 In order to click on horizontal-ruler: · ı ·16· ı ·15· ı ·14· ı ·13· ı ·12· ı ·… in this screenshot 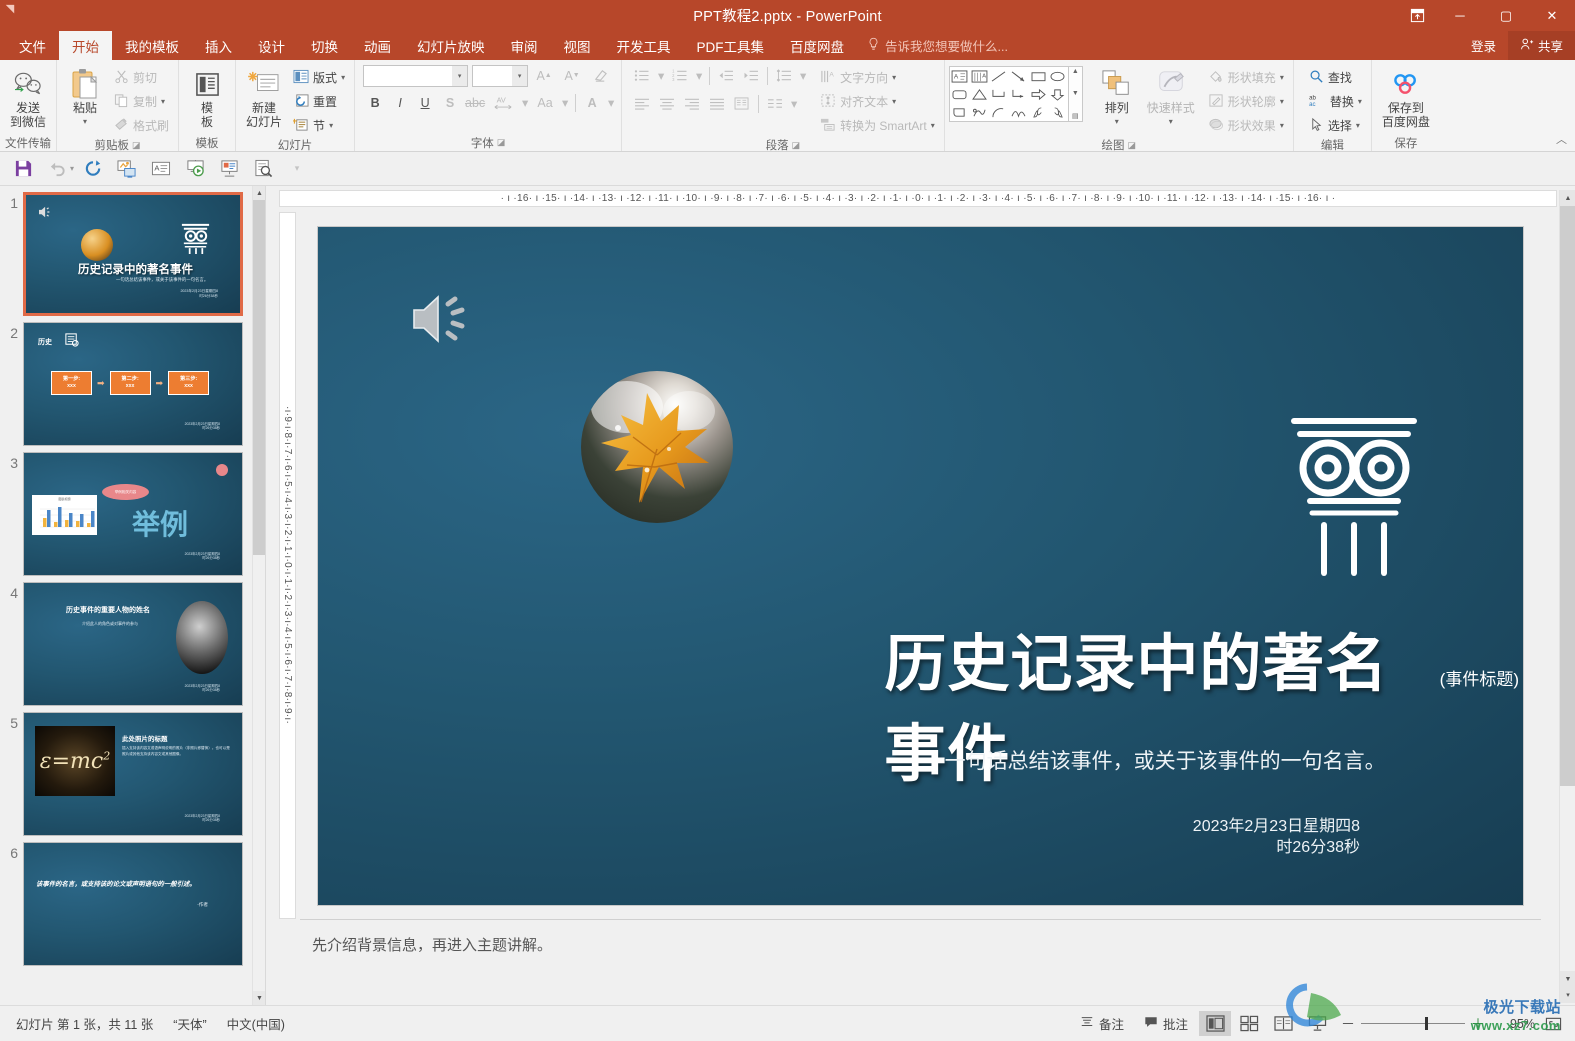, I will do `click(918, 198)`.